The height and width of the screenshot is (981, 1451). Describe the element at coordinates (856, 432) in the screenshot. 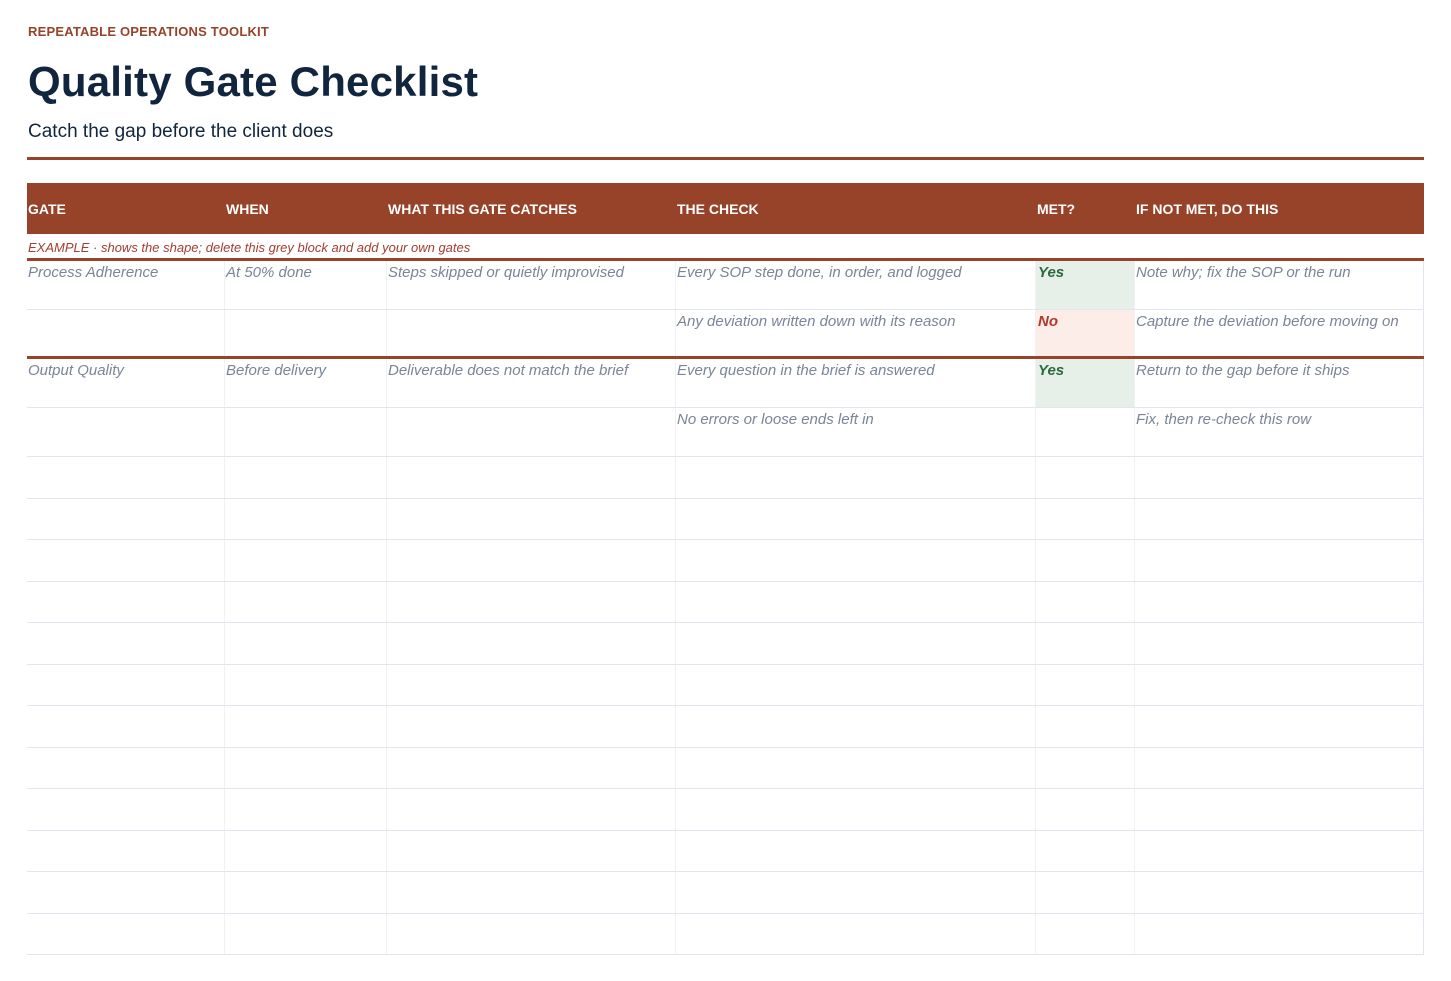

I see `check-cell: No errors or loose ends left in` at that location.